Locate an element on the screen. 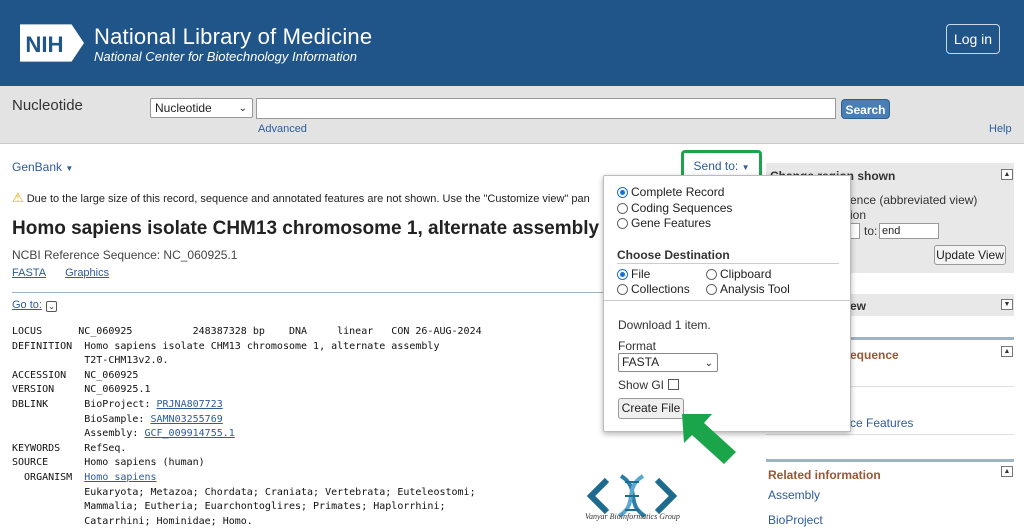  create-file-button: Create File is located at coordinates (651, 408).